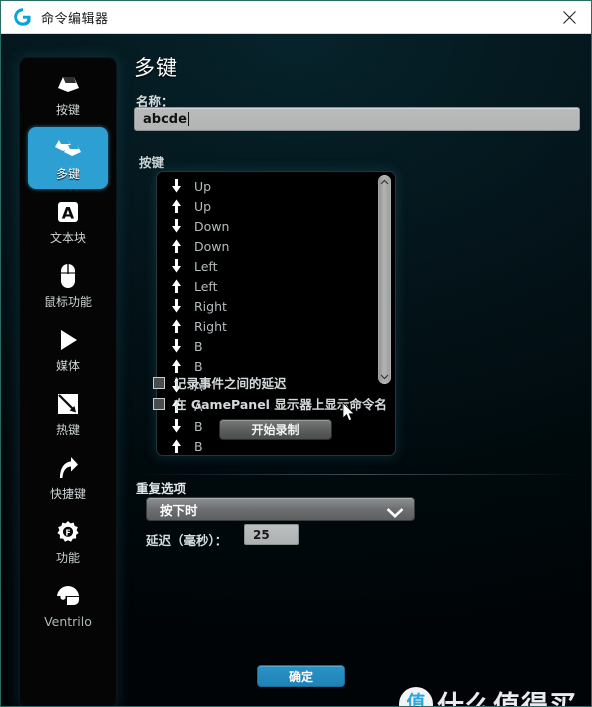 The width and height of the screenshot is (592, 707). I want to click on start-recording-label: 开始录制, so click(275, 430).